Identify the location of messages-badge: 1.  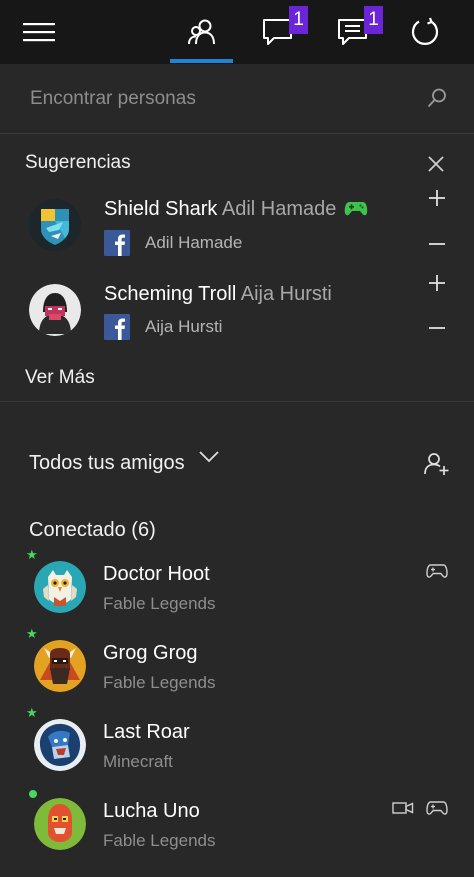
(298, 20).